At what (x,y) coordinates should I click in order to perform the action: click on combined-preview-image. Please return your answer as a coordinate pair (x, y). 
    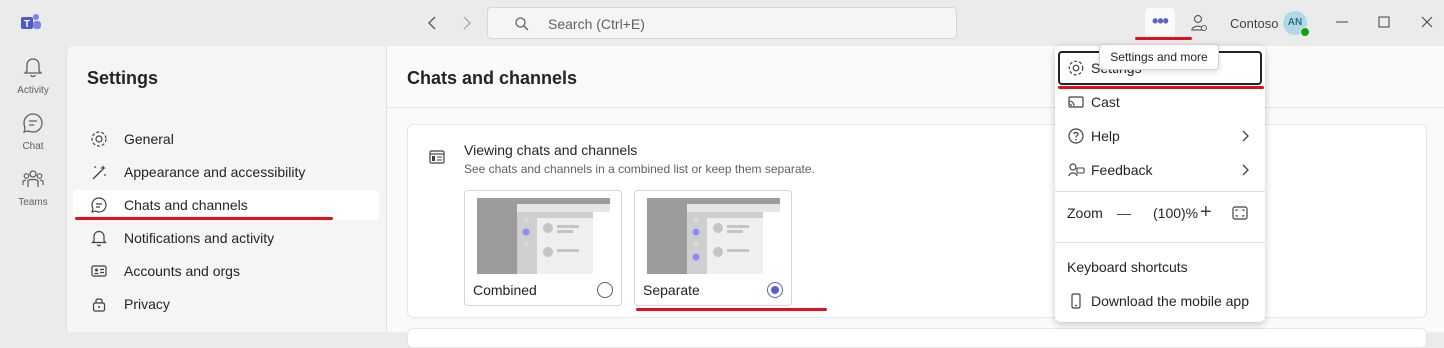
    Looking at the image, I should click on (543, 236).